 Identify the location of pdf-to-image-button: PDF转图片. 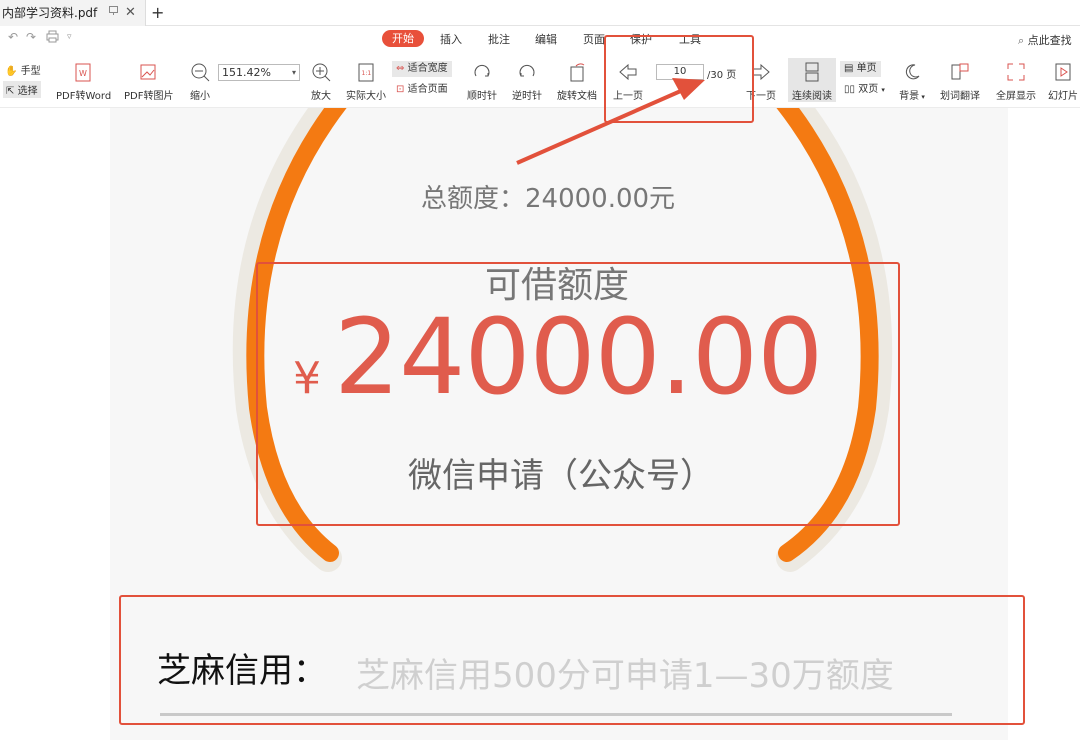
(149, 81).